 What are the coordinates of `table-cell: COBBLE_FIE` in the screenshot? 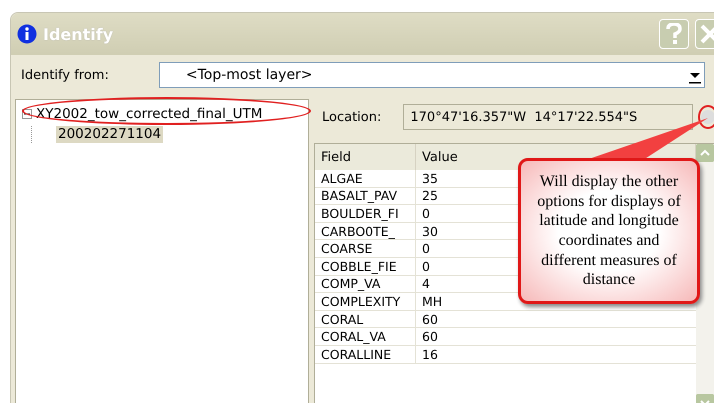 It's located at (365, 266).